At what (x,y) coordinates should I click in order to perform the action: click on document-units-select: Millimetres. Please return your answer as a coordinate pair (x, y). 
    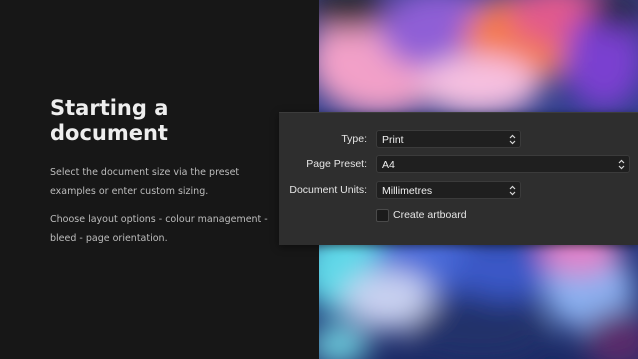
    Looking at the image, I should click on (448, 190).